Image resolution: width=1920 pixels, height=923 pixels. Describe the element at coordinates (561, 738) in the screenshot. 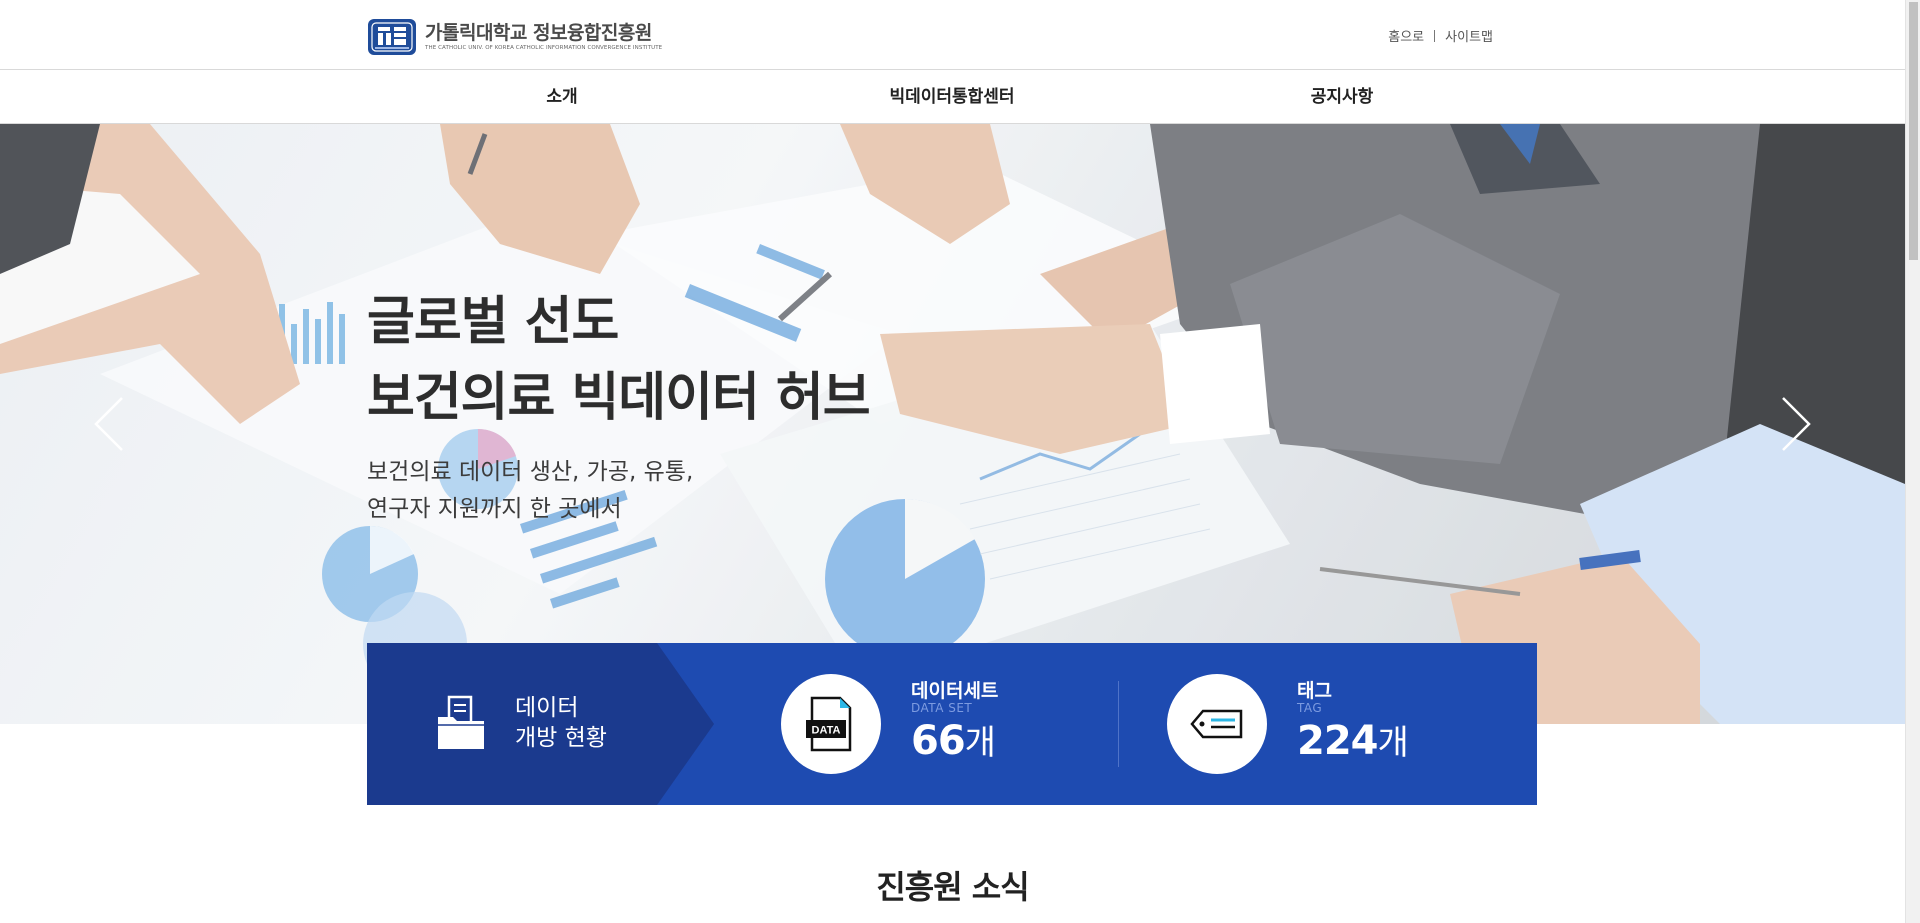

I see `stats-title-line-2: 개방 현황` at that location.